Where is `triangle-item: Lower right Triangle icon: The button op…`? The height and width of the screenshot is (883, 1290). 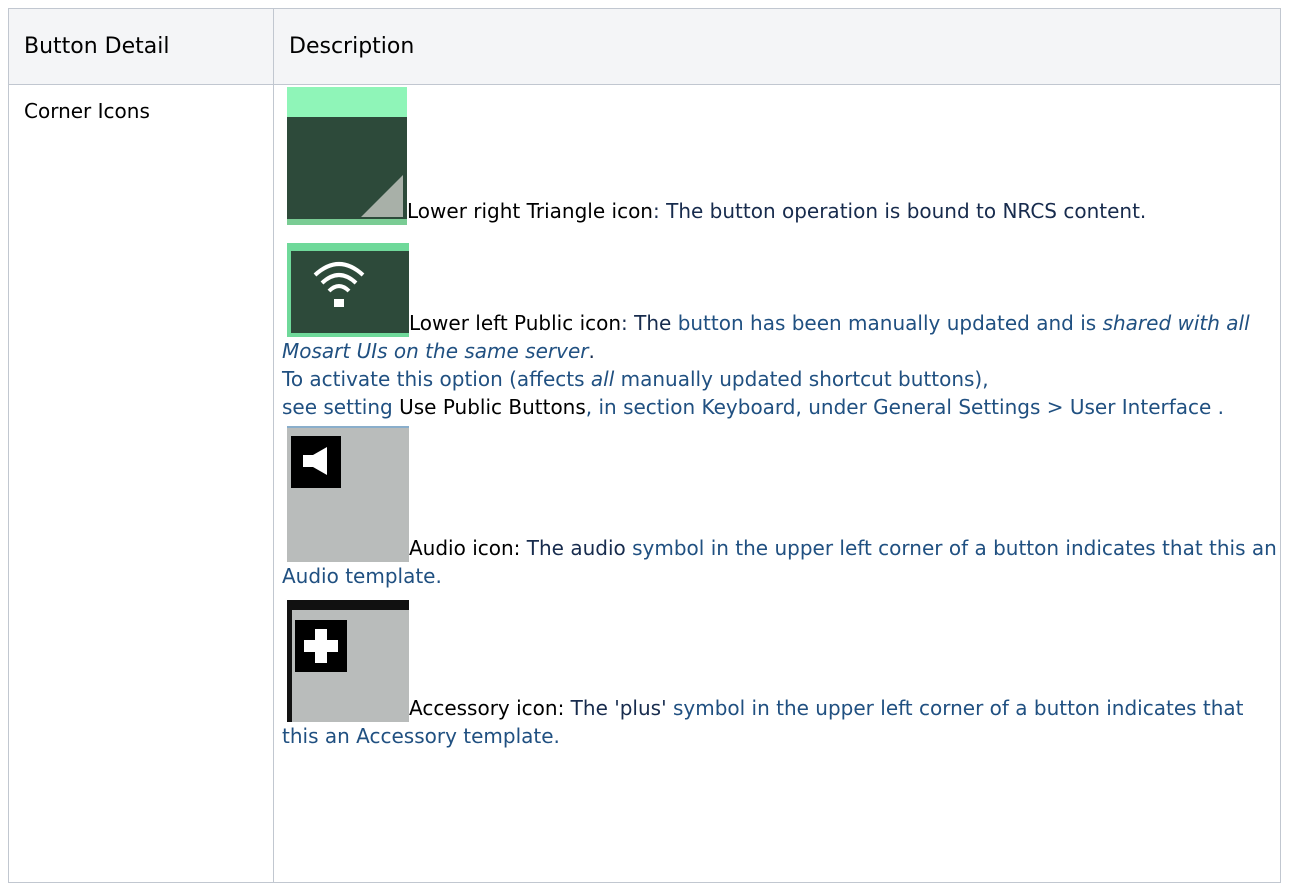
triangle-item: Lower right Triangle icon: The button op… is located at coordinates (781, 155).